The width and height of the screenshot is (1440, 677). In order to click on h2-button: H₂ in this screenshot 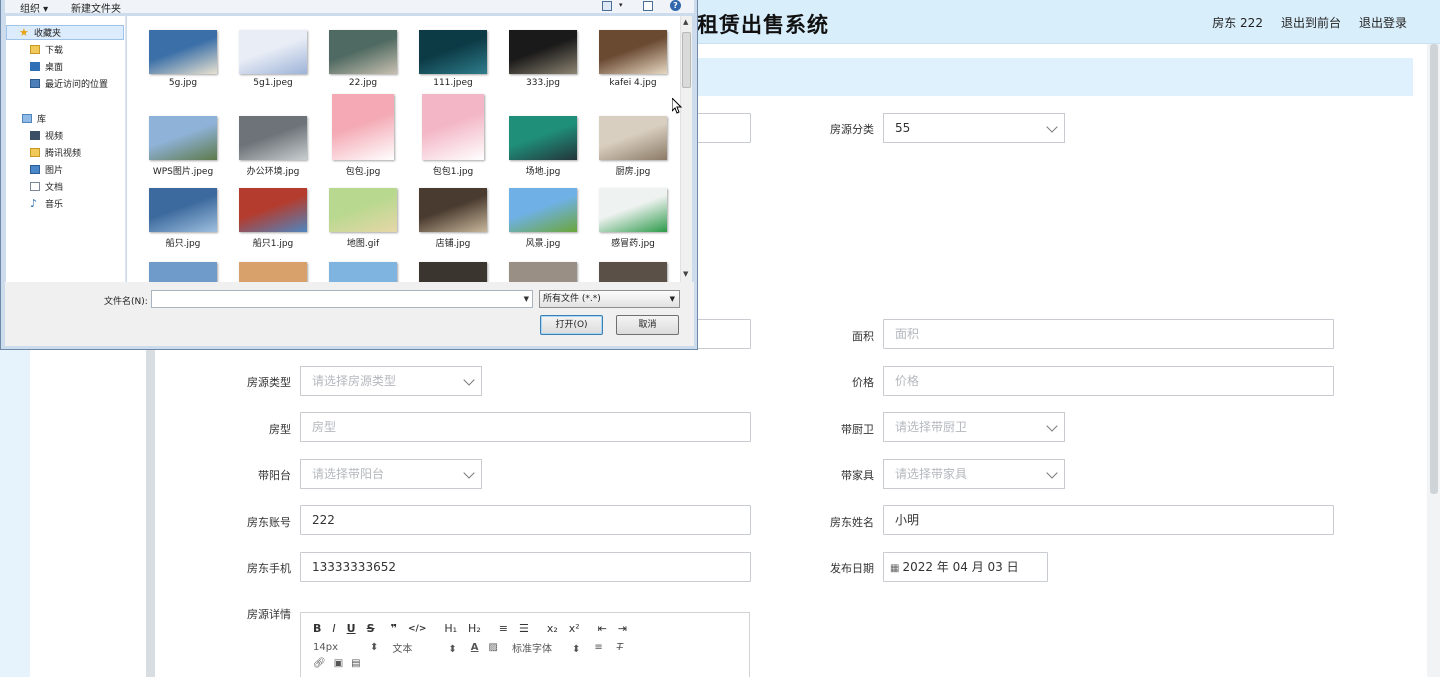, I will do `click(474, 628)`.